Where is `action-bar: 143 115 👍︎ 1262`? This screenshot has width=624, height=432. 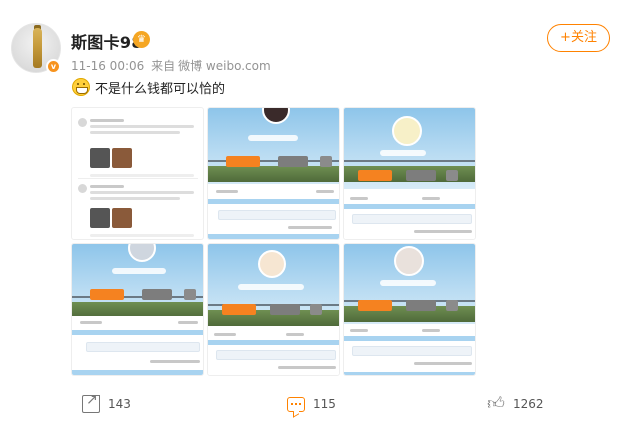
action-bar: 143 115 👍︎ 1262 is located at coordinates (312, 404).